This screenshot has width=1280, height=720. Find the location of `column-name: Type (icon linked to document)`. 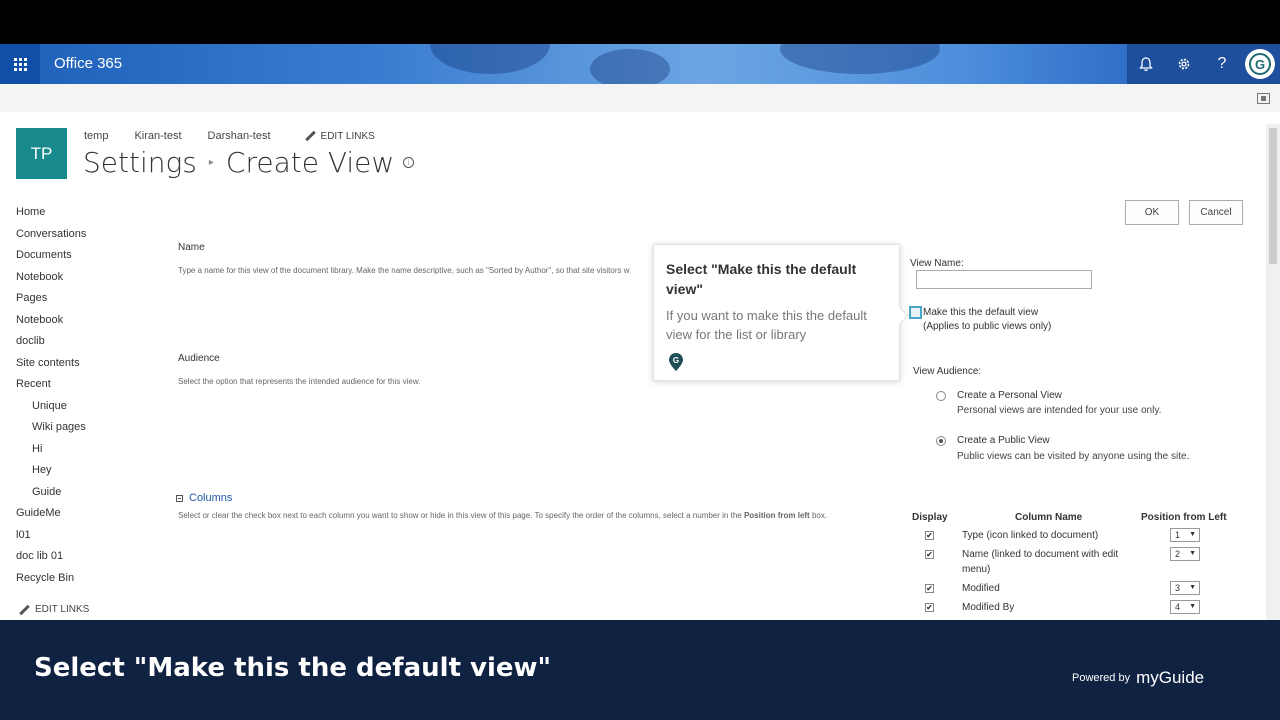

column-name: Type (icon linked to document) is located at coordinates (1030, 535).